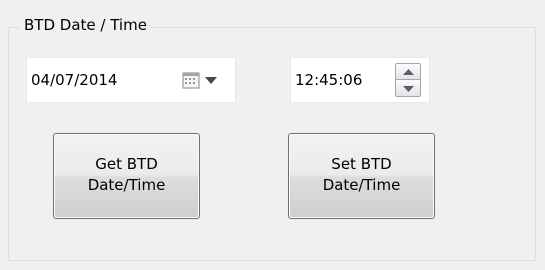 This screenshot has height=270, width=545. I want to click on spin-up-button, so click(408, 71).